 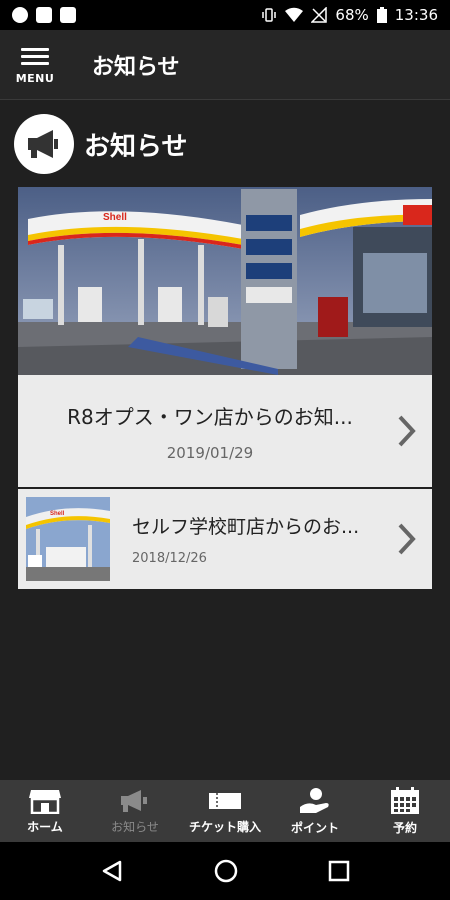 What do you see at coordinates (35, 56) in the screenshot?
I see `hamburger-icon` at bounding box center [35, 56].